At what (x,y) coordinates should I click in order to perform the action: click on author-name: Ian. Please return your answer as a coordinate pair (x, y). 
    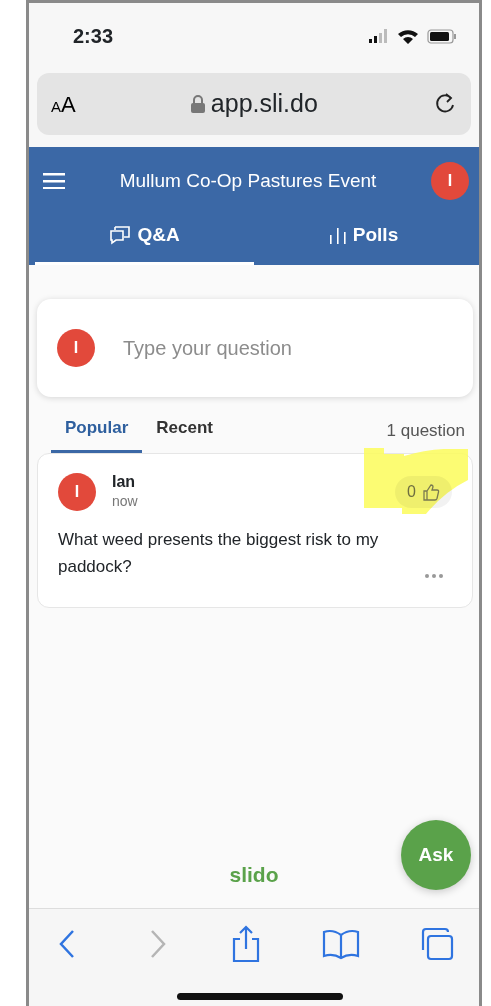
    Looking at the image, I should click on (124, 482).